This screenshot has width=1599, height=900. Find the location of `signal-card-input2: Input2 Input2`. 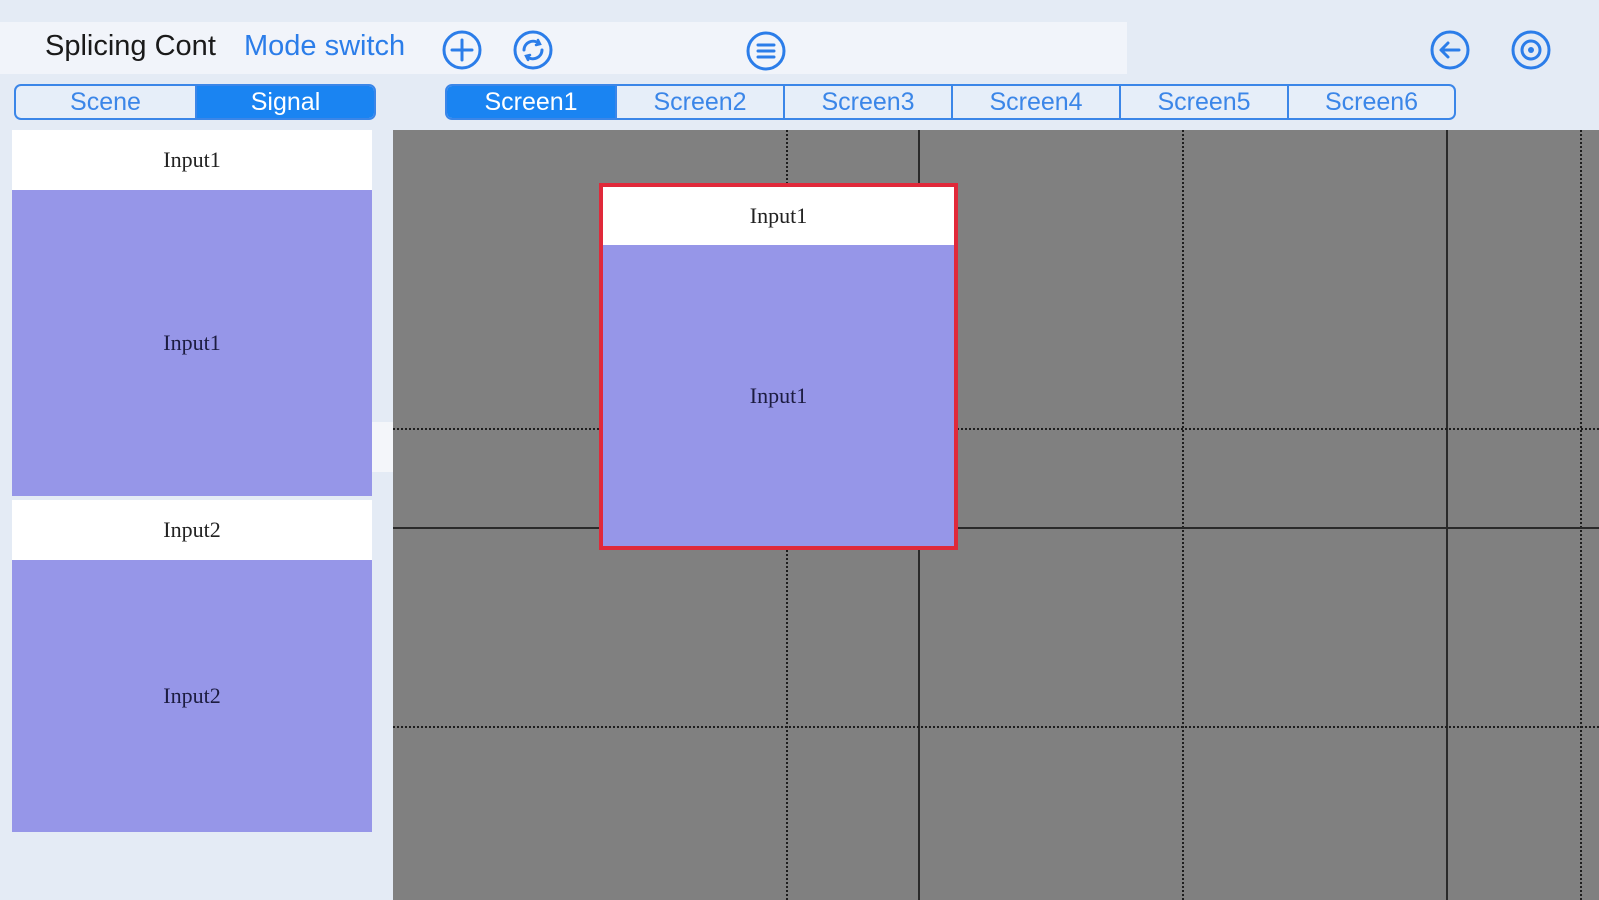

signal-card-input2: Input2 Input2 is located at coordinates (192, 666).